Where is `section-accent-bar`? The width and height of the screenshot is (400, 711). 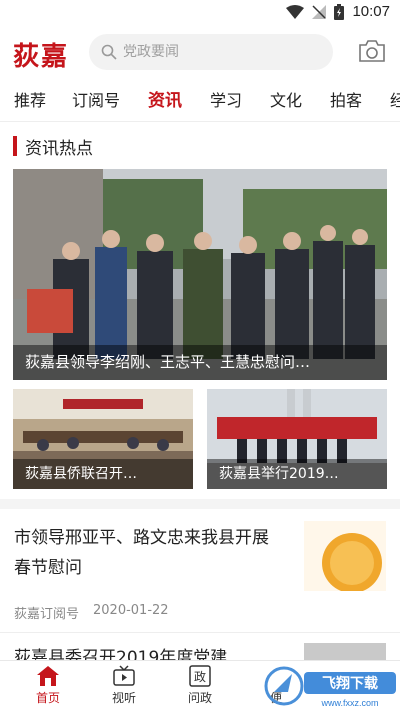 section-accent-bar is located at coordinates (15, 146).